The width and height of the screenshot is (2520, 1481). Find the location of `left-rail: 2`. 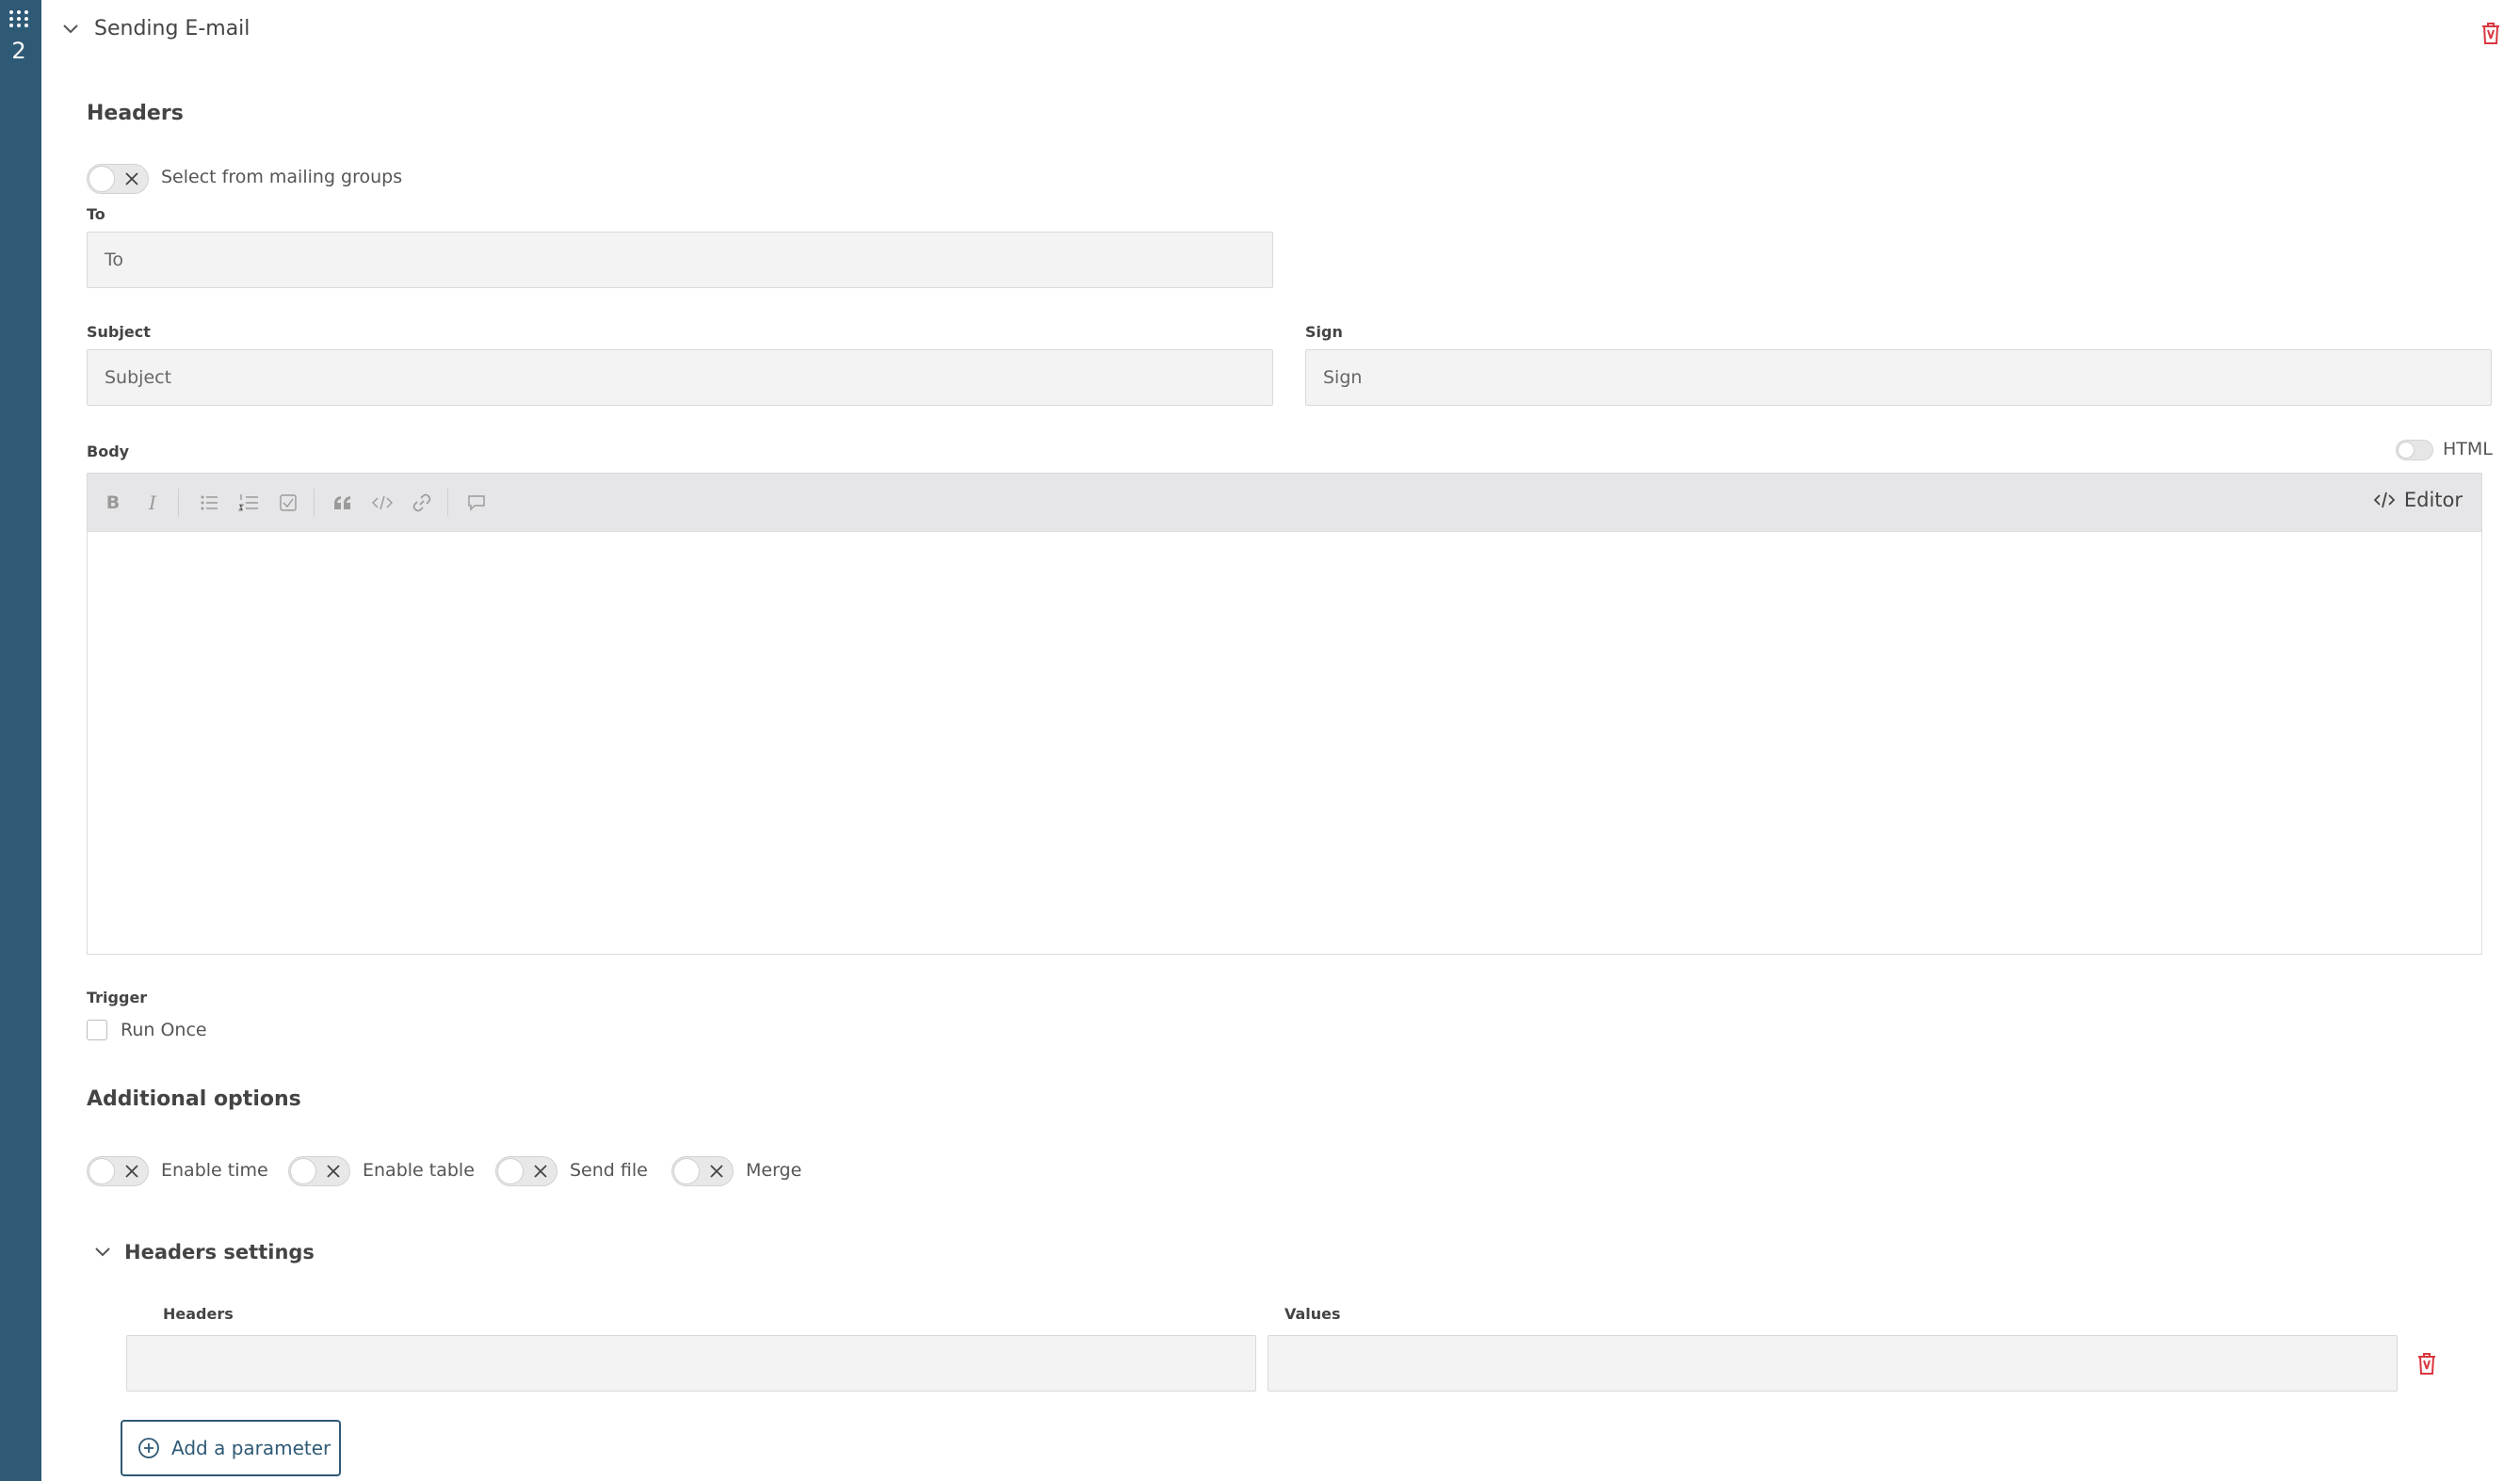

left-rail: 2 is located at coordinates (20, 740).